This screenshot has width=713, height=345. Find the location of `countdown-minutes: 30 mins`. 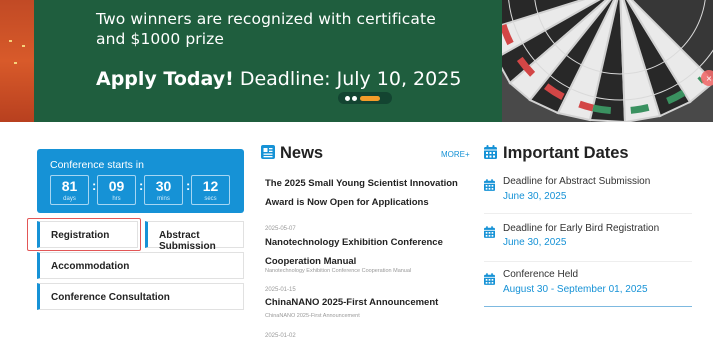

countdown-minutes: 30 mins is located at coordinates (163, 190).